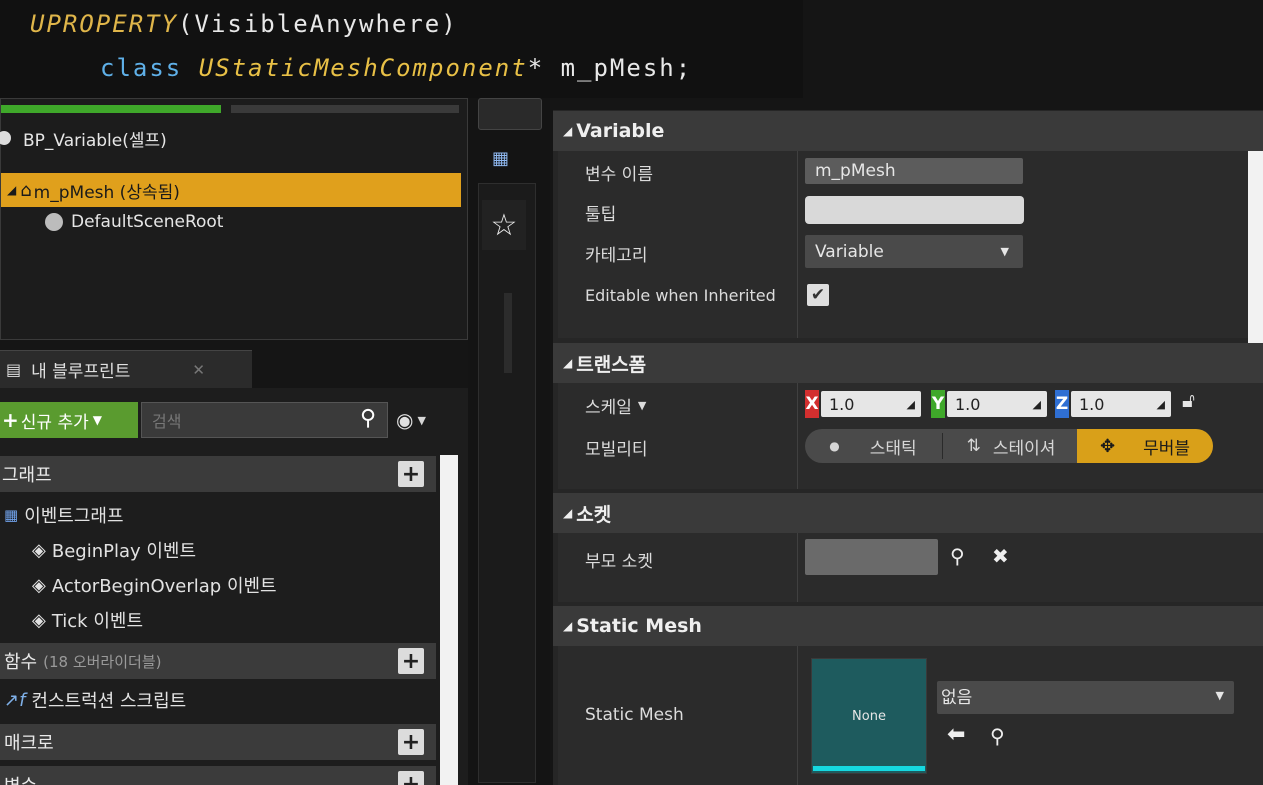 Image resolution: width=1263 pixels, height=785 pixels. I want to click on strip-right, so click(345, 109).